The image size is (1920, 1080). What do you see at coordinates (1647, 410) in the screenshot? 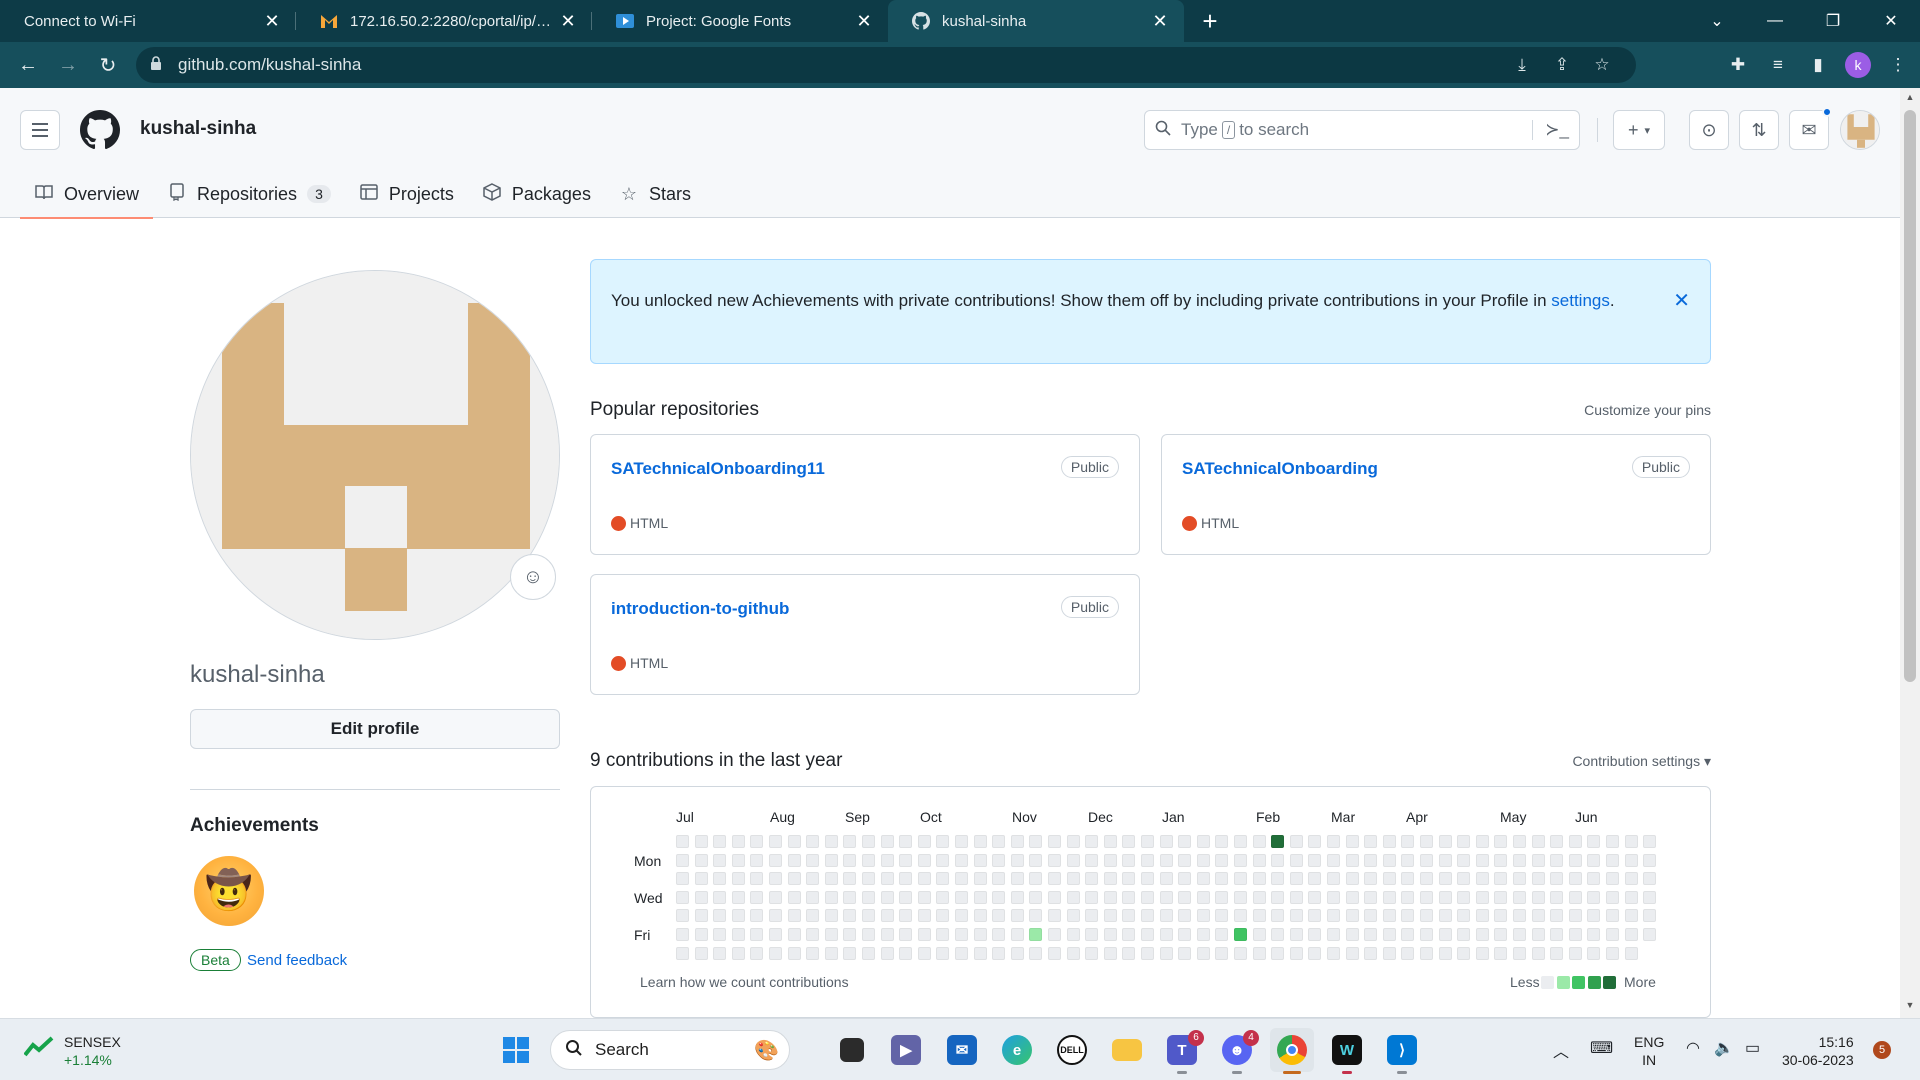
I see `customize-pins-link: Customize your pins` at bounding box center [1647, 410].